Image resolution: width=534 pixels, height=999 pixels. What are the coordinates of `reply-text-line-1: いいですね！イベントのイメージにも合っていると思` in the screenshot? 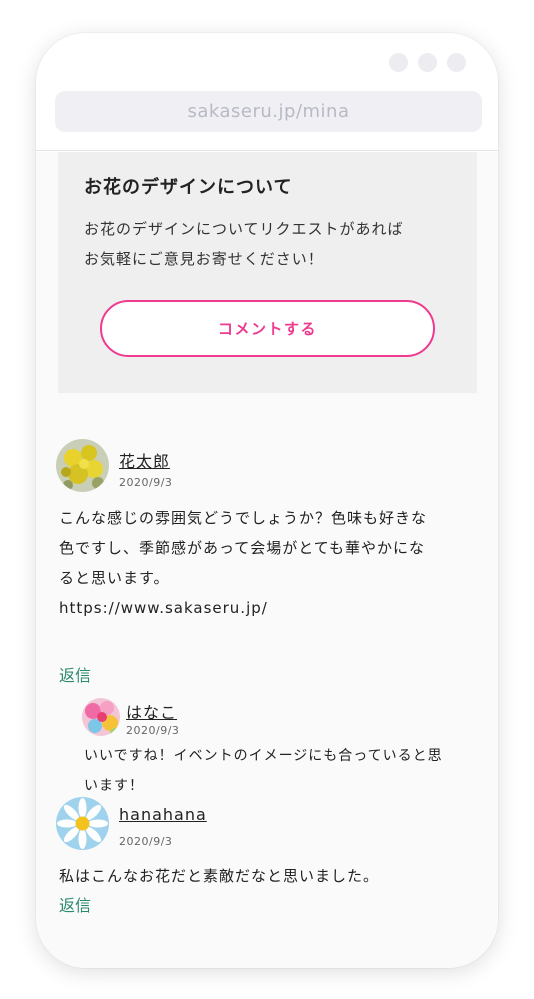 It's located at (263, 756).